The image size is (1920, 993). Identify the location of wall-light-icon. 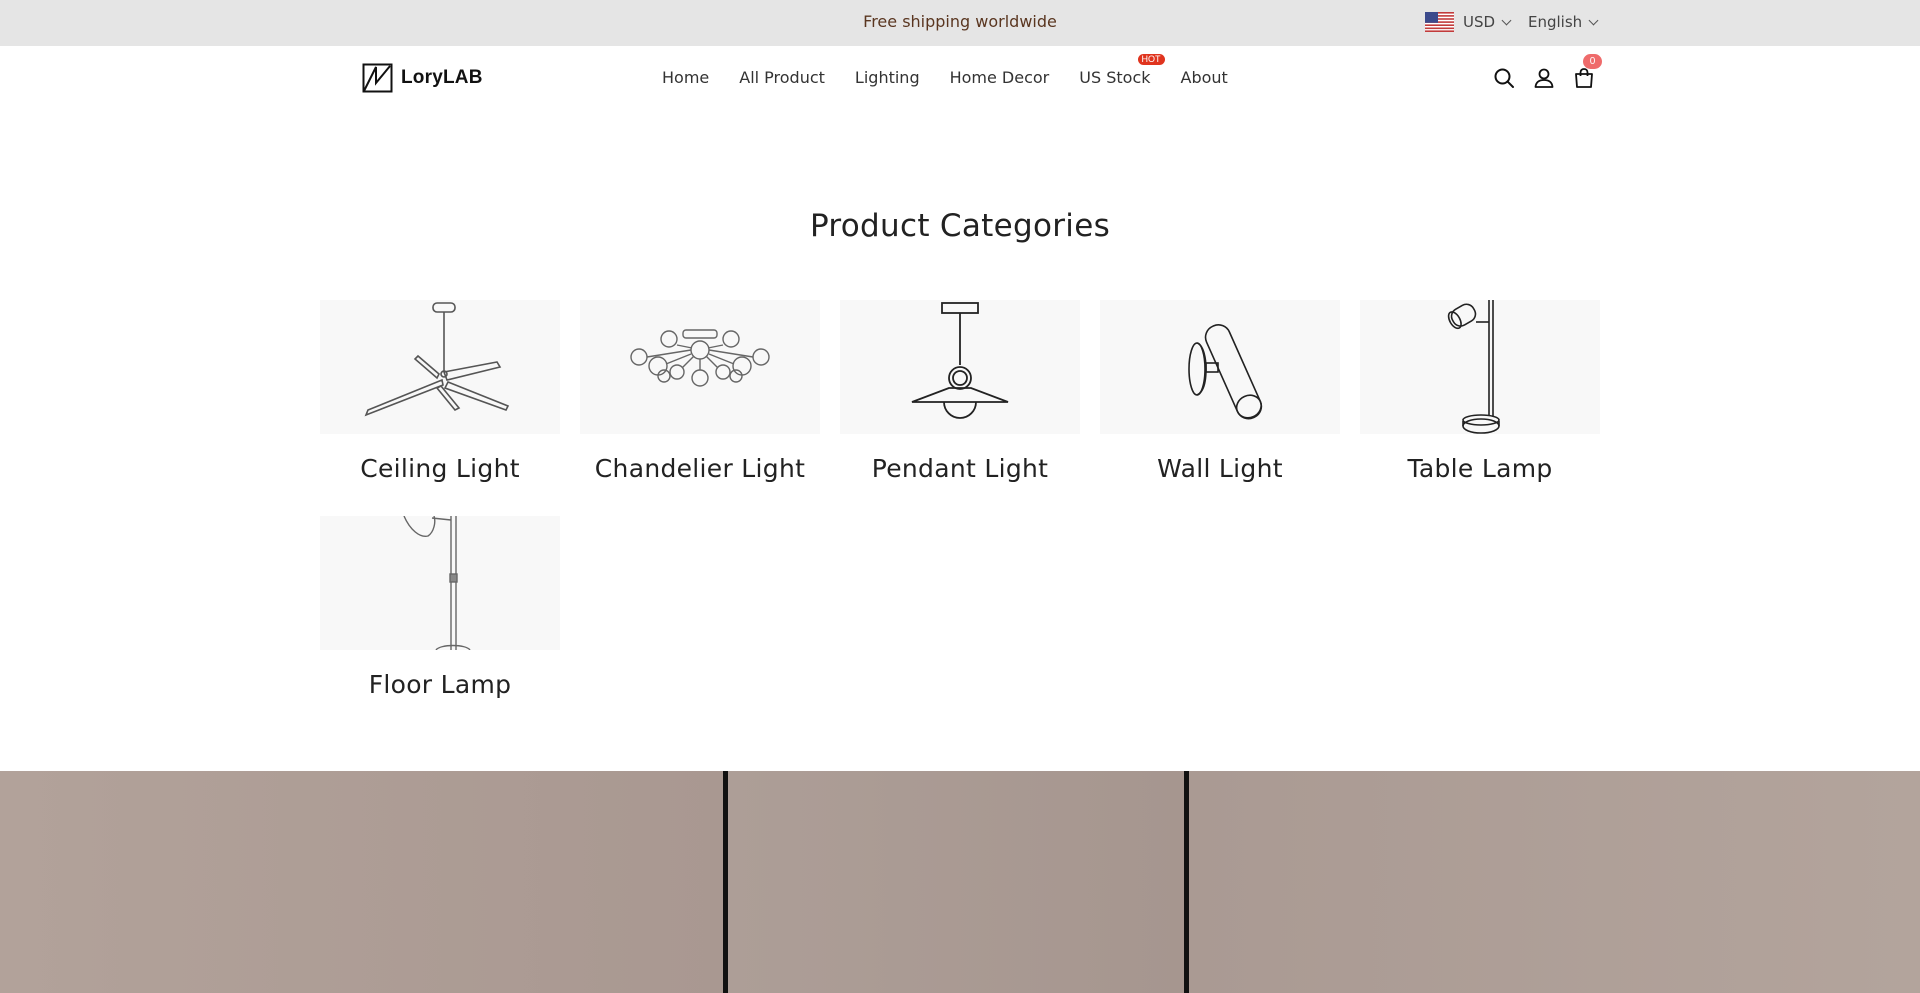
(1225, 372).